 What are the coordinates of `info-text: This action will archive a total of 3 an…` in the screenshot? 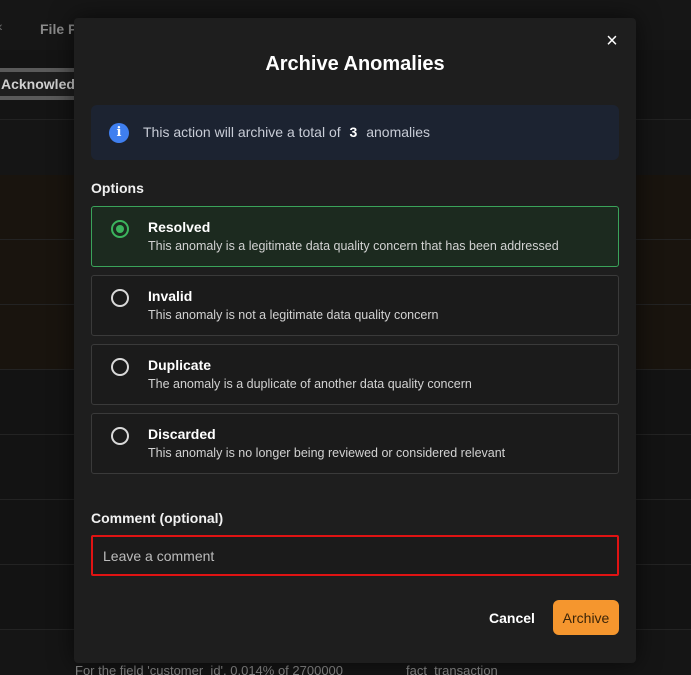 It's located at (286, 132).